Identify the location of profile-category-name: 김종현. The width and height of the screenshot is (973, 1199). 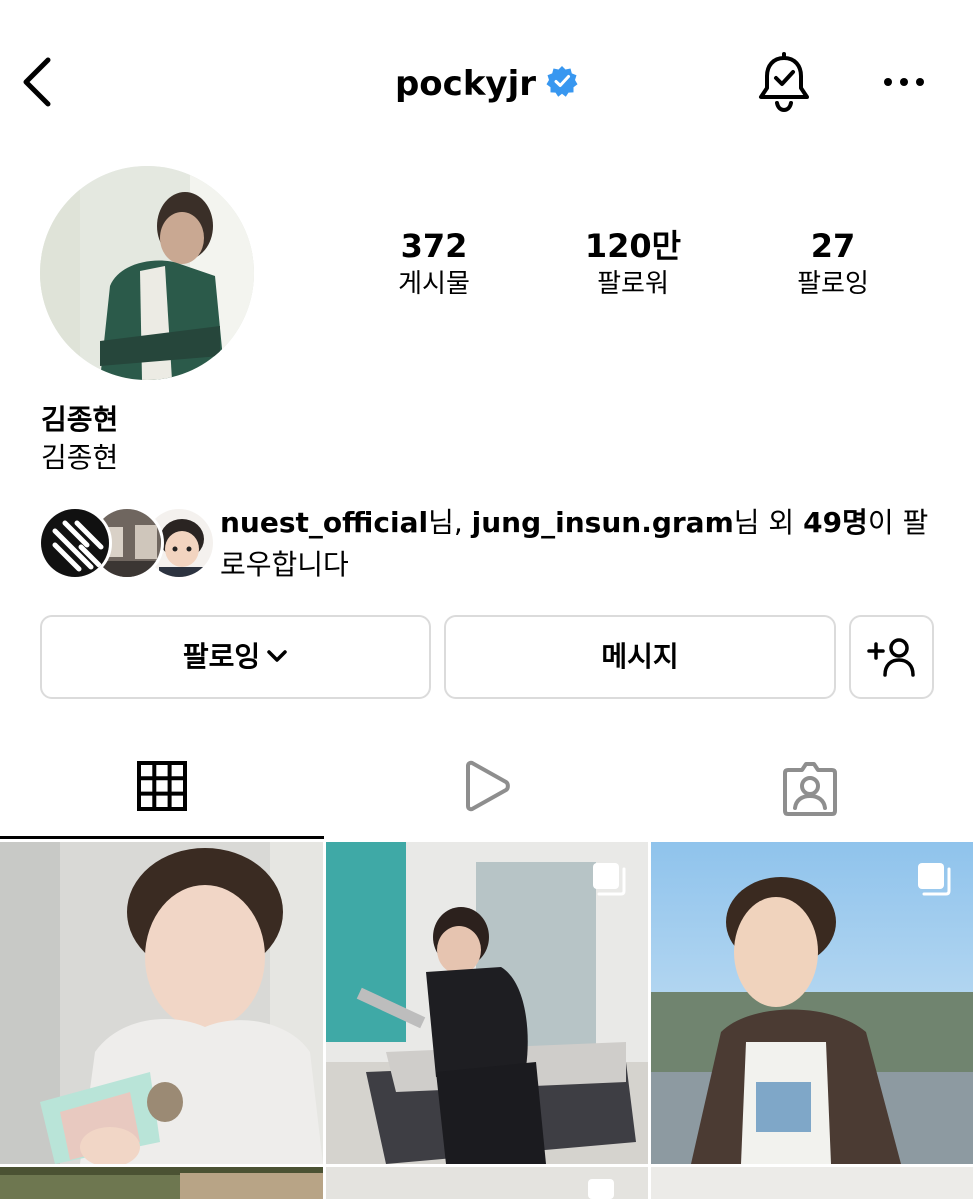
(80, 457).